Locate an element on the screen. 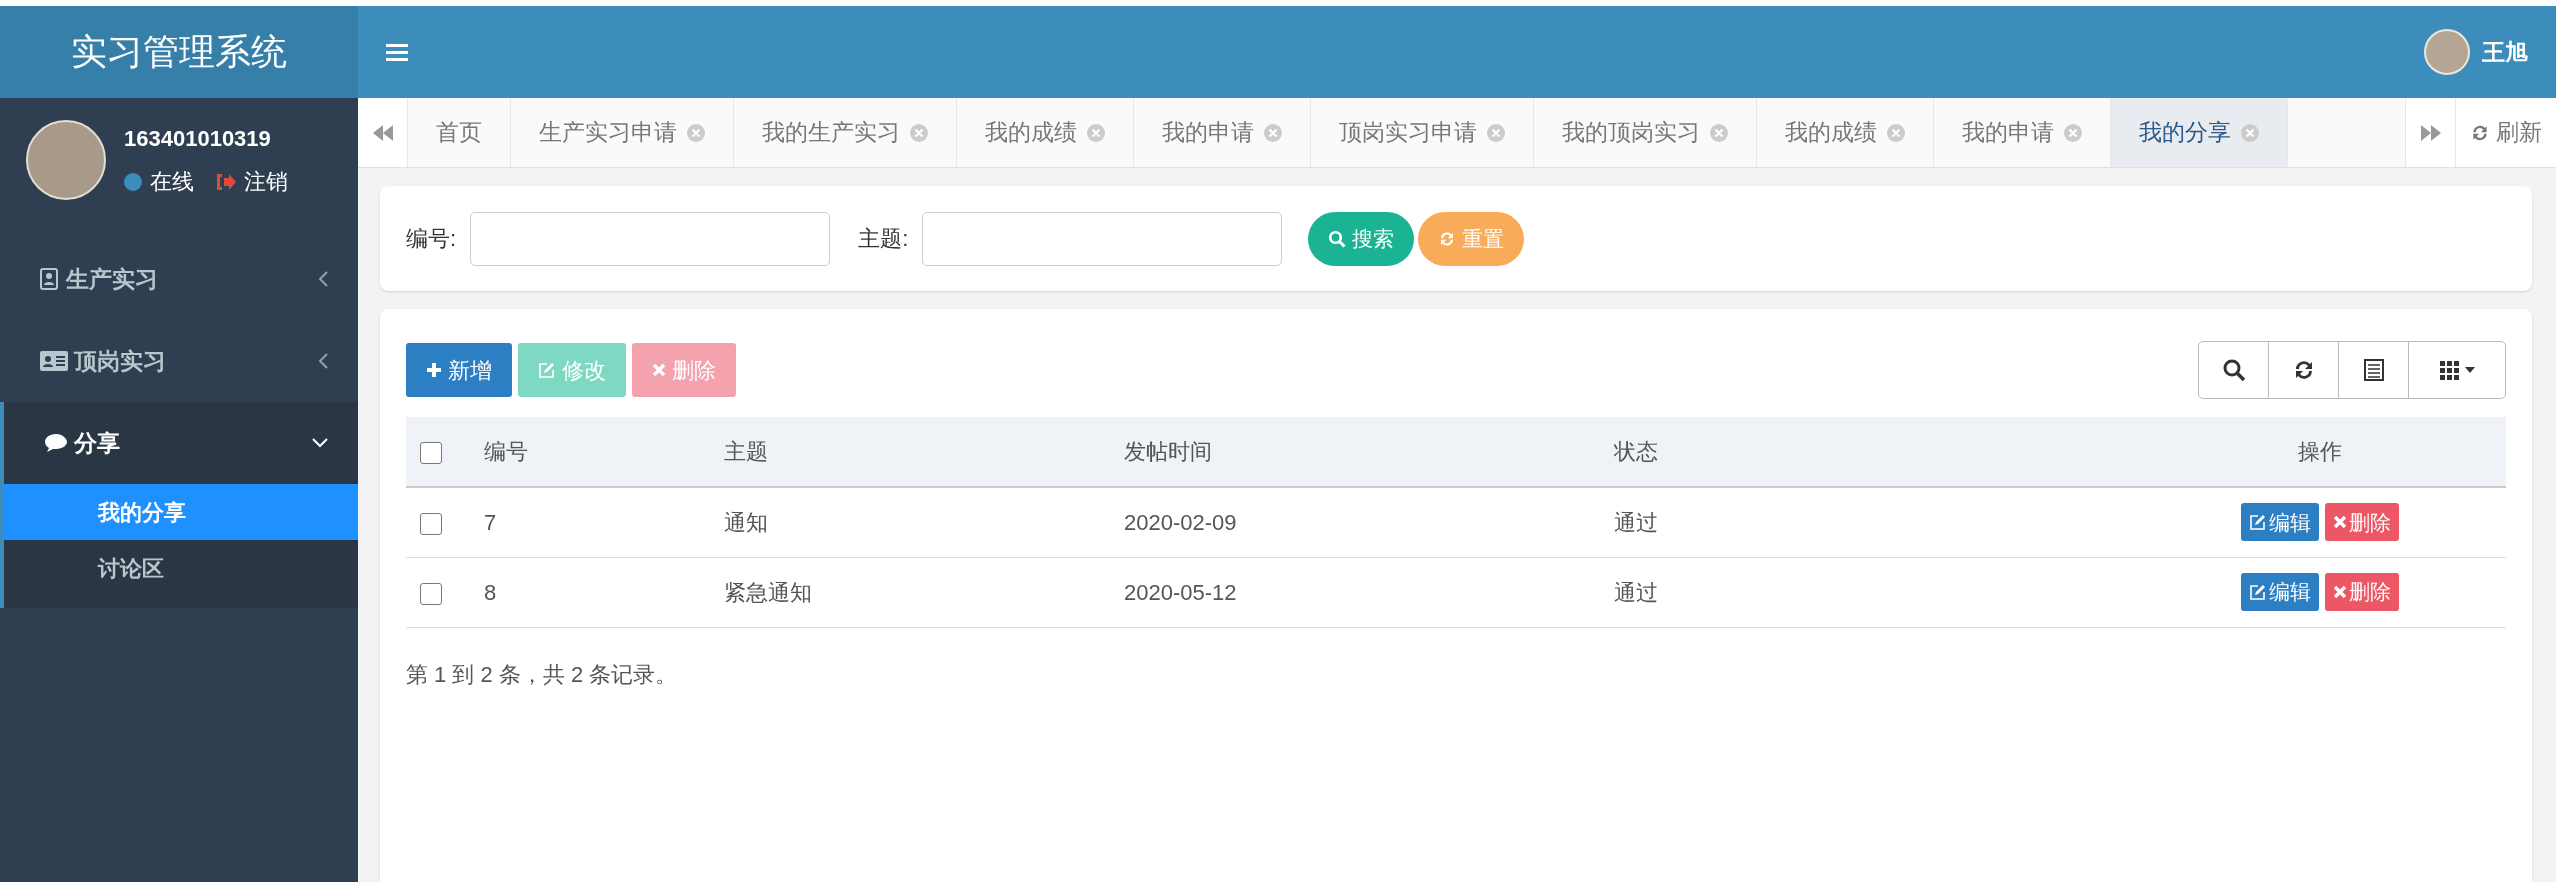 This screenshot has height=882, width=2556. menu-item: 生产实习 is located at coordinates (179, 279).